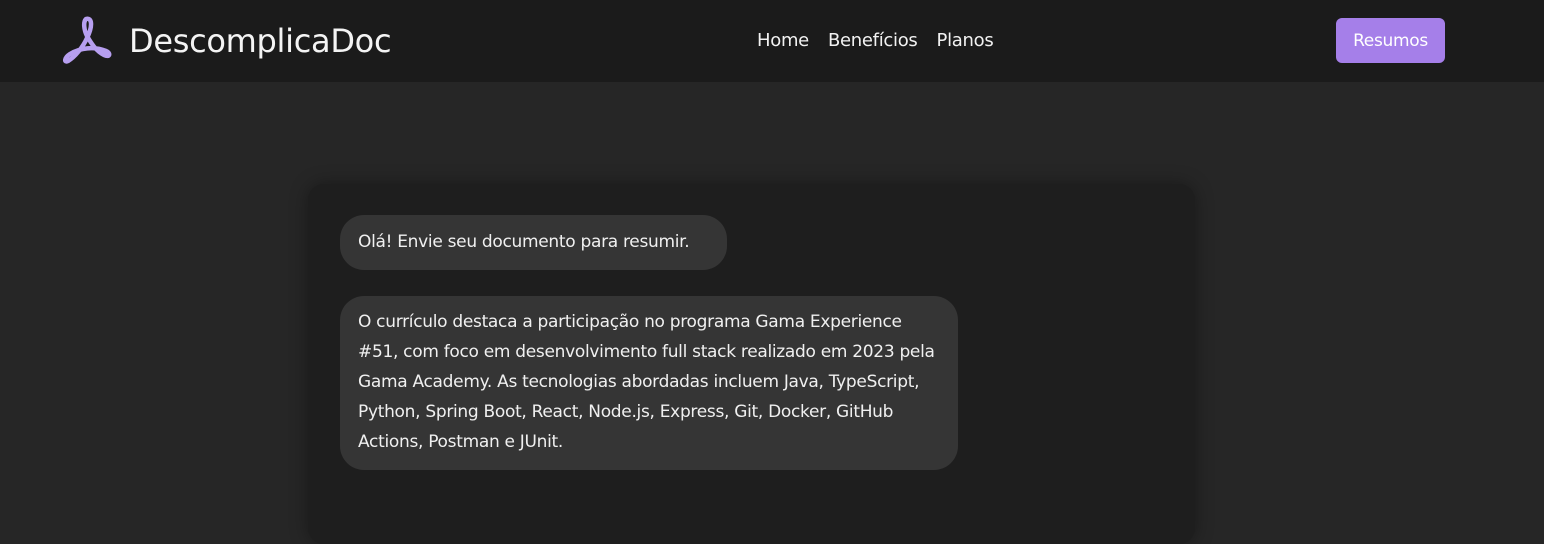 The image size is (1544, 544). Describe the element at coordinates (783, 41) in the screenshot. I see `nav-link-home: Home` at that location.